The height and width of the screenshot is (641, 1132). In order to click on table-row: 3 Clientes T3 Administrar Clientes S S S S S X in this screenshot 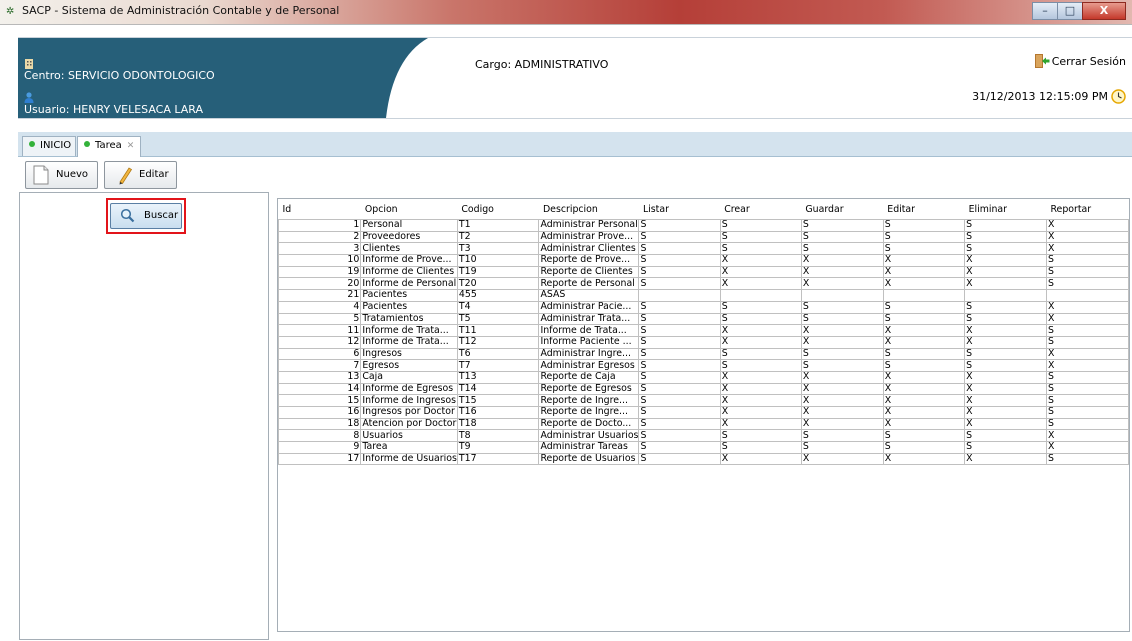, I will do `click(703, 249)`.